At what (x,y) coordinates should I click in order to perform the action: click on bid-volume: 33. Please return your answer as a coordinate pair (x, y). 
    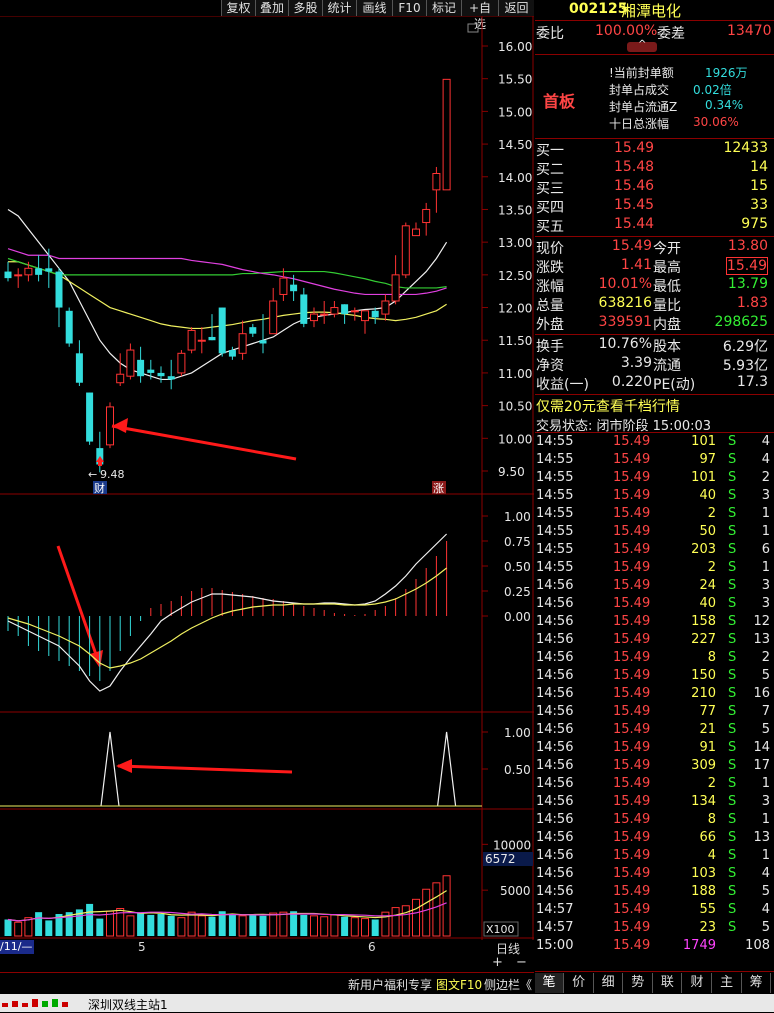
    Looking at the image, I should click on (759, 205).